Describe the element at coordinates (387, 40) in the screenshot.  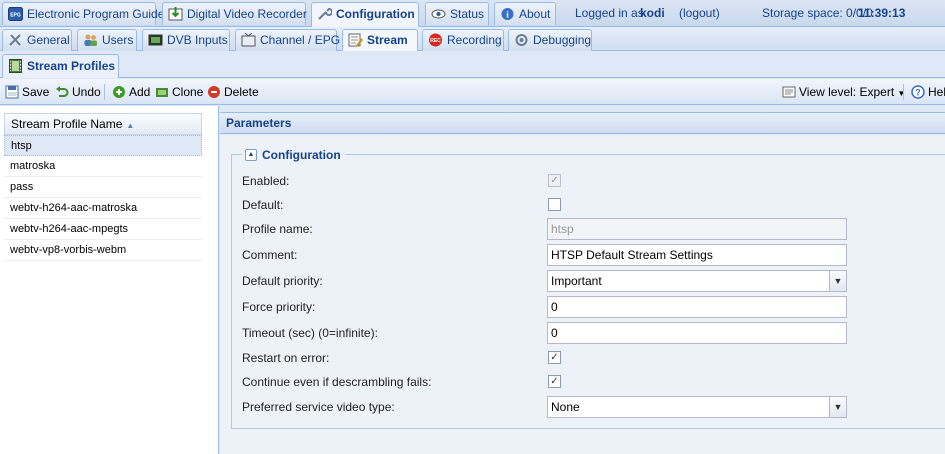
I see `tab-label: Stream` at that location.